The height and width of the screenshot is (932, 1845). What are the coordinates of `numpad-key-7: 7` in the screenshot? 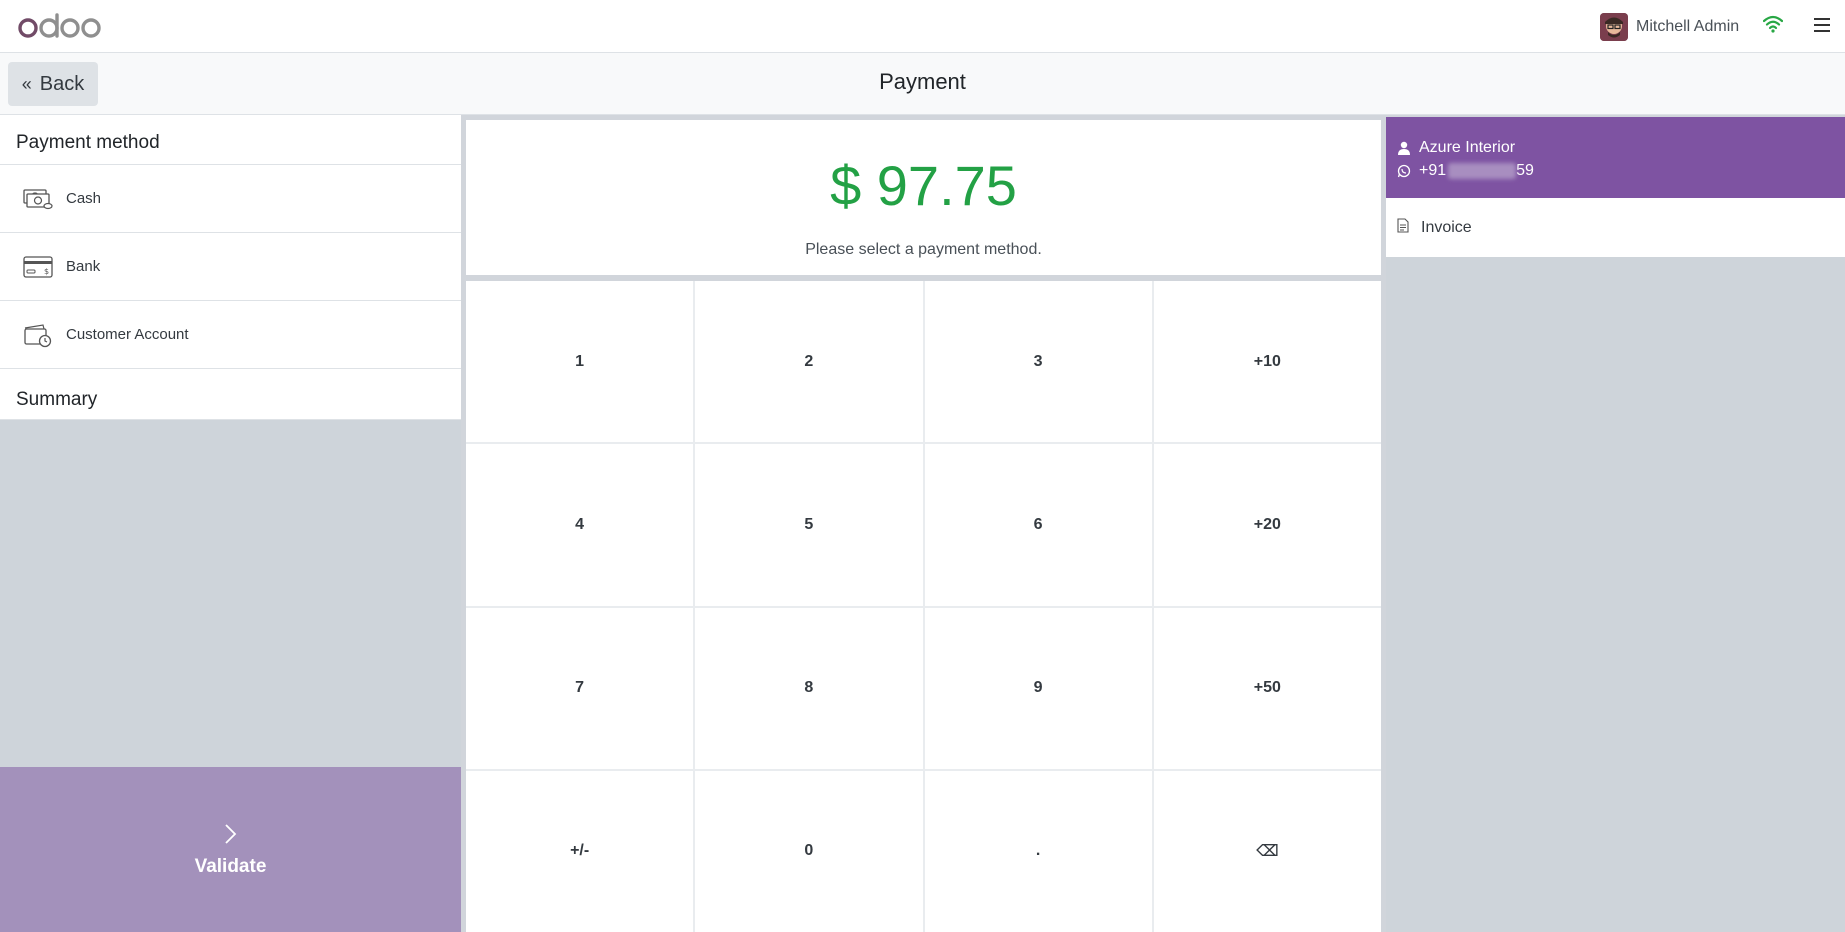 It's located at (580, 688).